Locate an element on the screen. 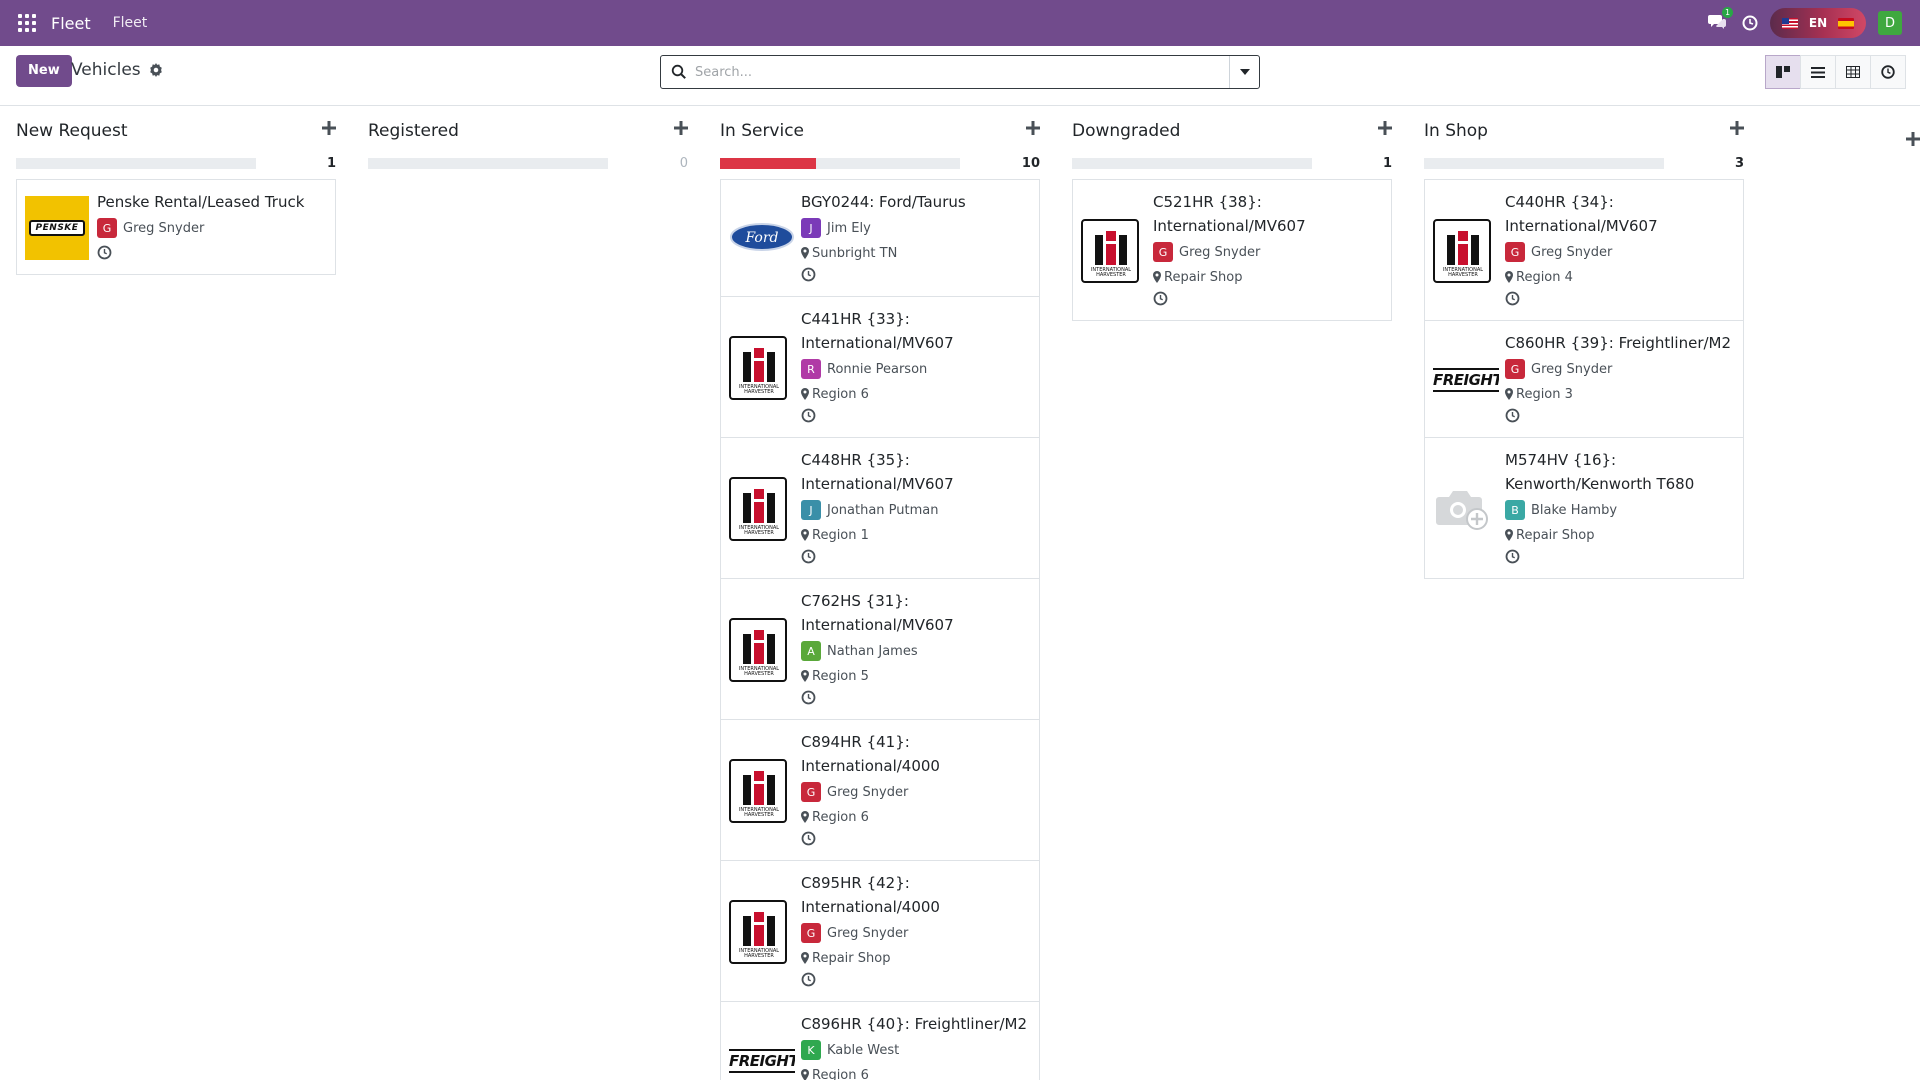 This screenshot has width=1920, height=1080. vehicle-image: PENSKE is located at coordinates (57, 228).